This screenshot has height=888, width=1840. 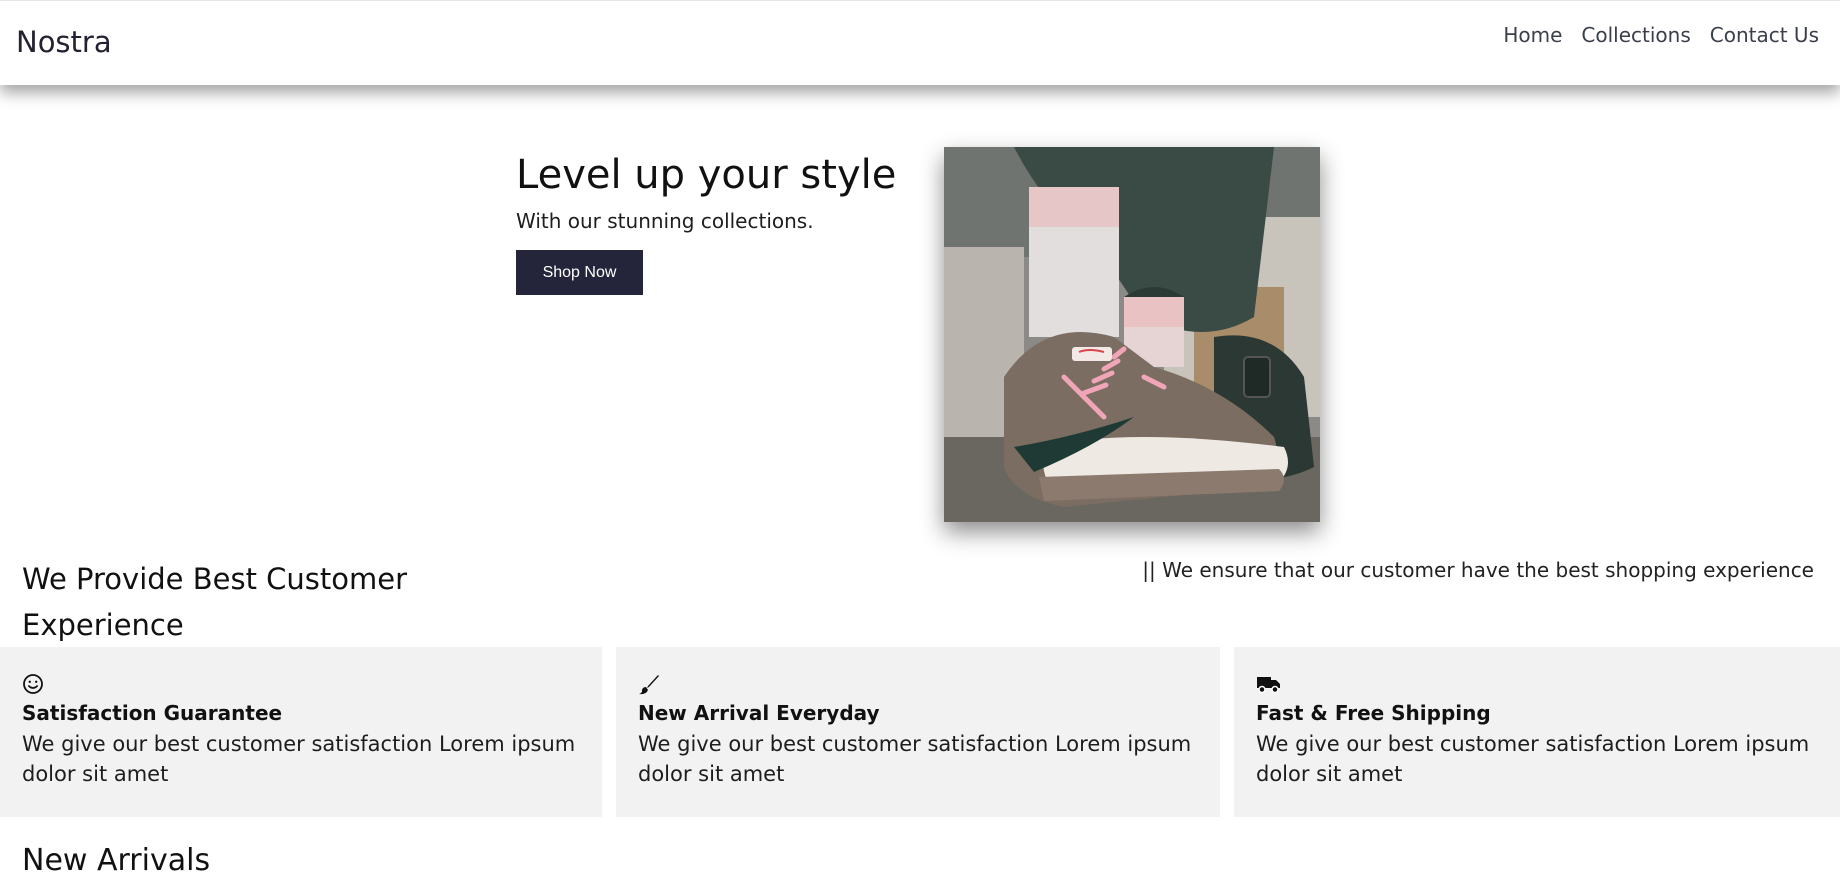 What do you see at coordinates (1373, 713) in the screenshot?
I see `feature-title: Fast & Free Shipping` at bounding box center [1373, 713].